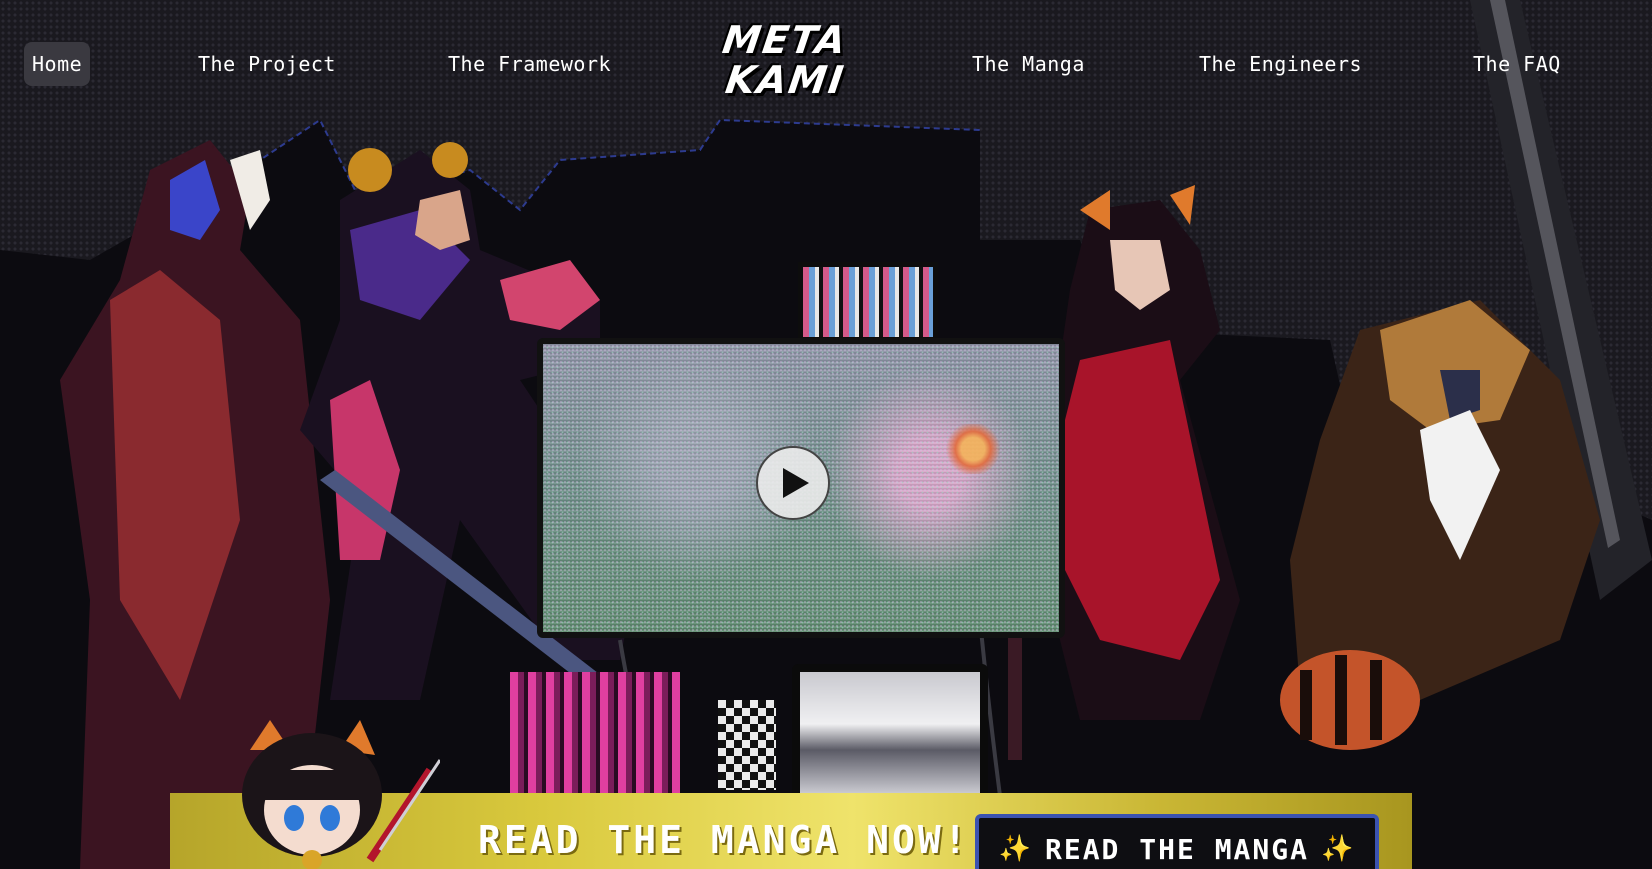 Image resolution: width=1652 pixels, height=869 pixels. What do you see at coordinates (57, 64) in the screenshot?
I see `nav-home: Home` at bounding box center [57, 64].